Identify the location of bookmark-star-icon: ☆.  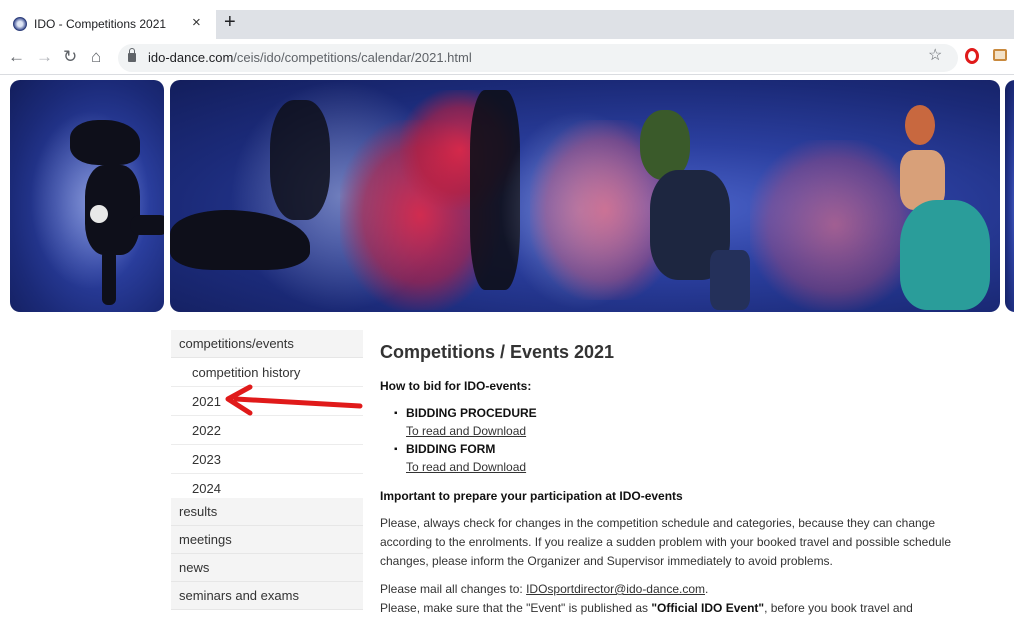
(935, 55).